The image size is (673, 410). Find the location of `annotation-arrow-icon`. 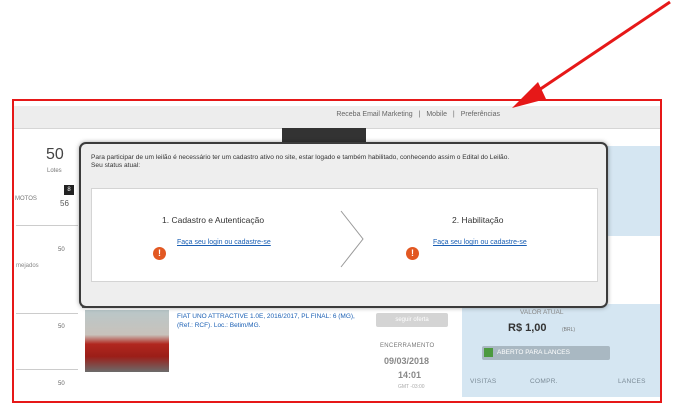

annotation-arrow-icon is located at coordinates (591, 54).